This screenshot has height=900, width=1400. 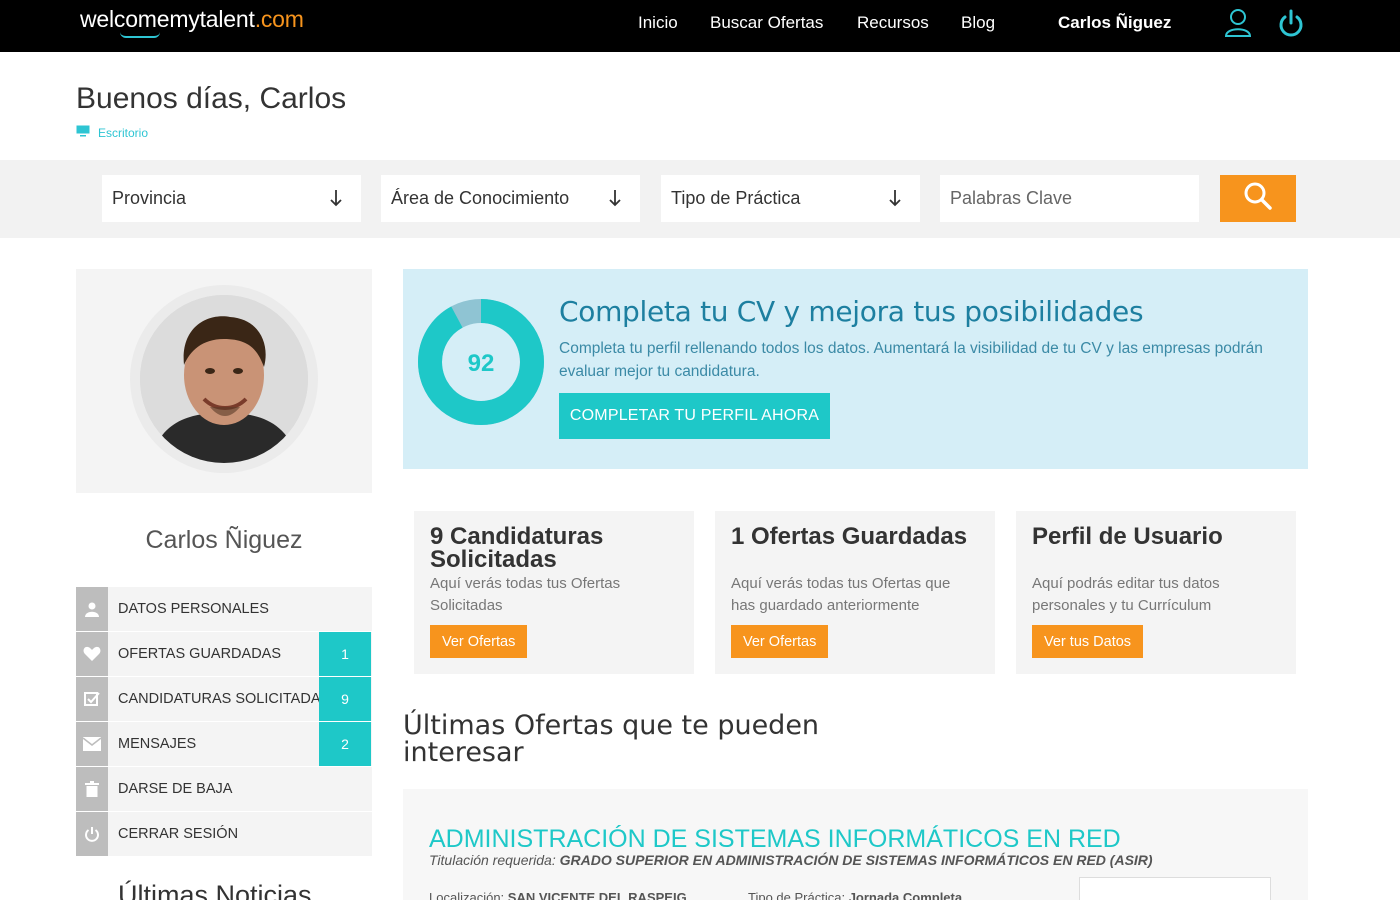 I want to click on area-label: Área de Conocimiento, so click(x=480, y=198).